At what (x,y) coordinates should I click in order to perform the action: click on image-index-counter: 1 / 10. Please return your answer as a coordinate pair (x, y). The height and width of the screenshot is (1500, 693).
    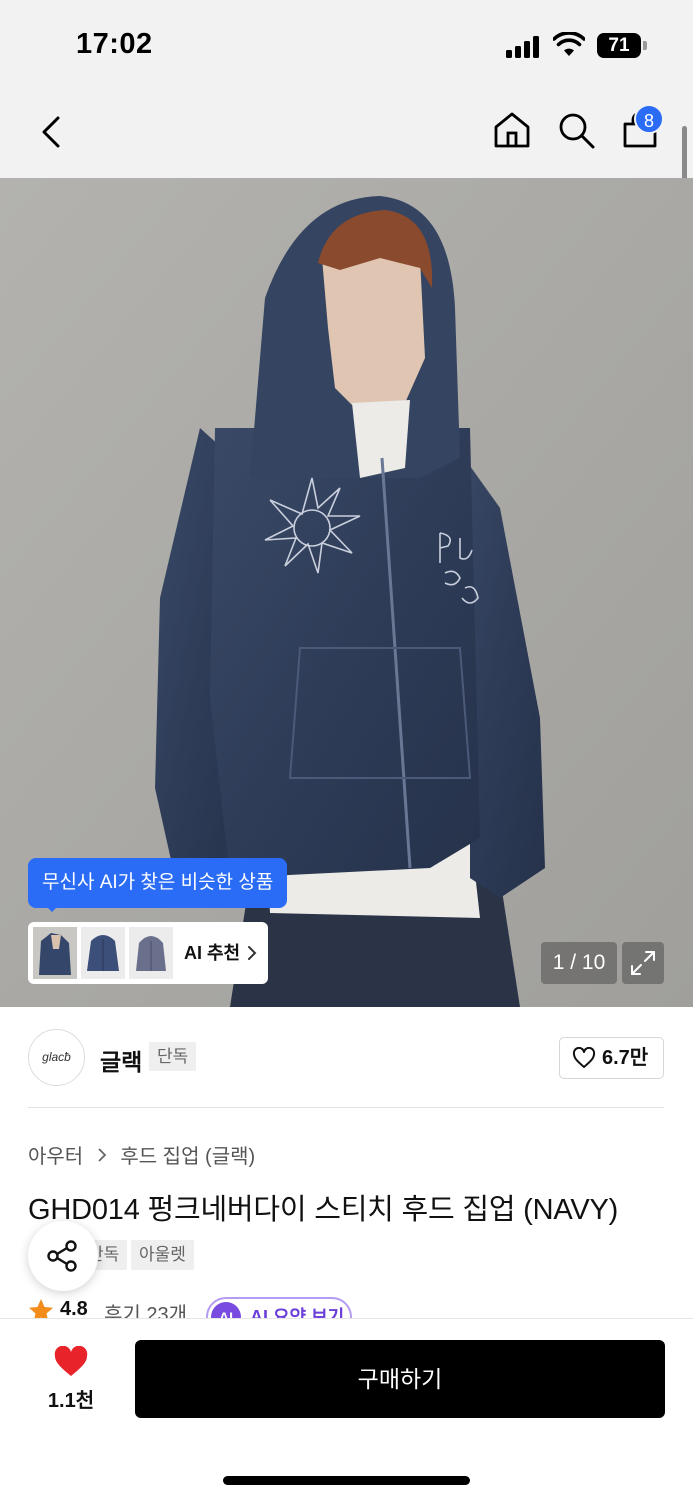
    Looking at the image, I should click on (579, 963).